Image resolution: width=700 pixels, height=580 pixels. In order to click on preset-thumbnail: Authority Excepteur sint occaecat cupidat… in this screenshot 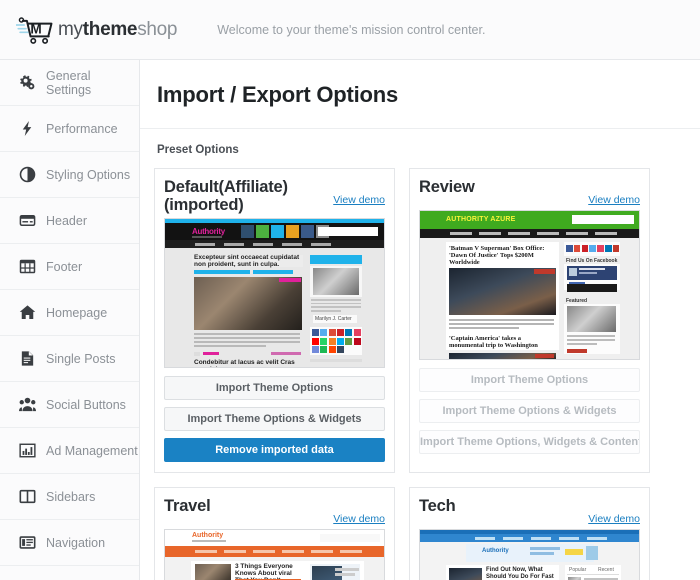, I will do `click(274, 293)`.